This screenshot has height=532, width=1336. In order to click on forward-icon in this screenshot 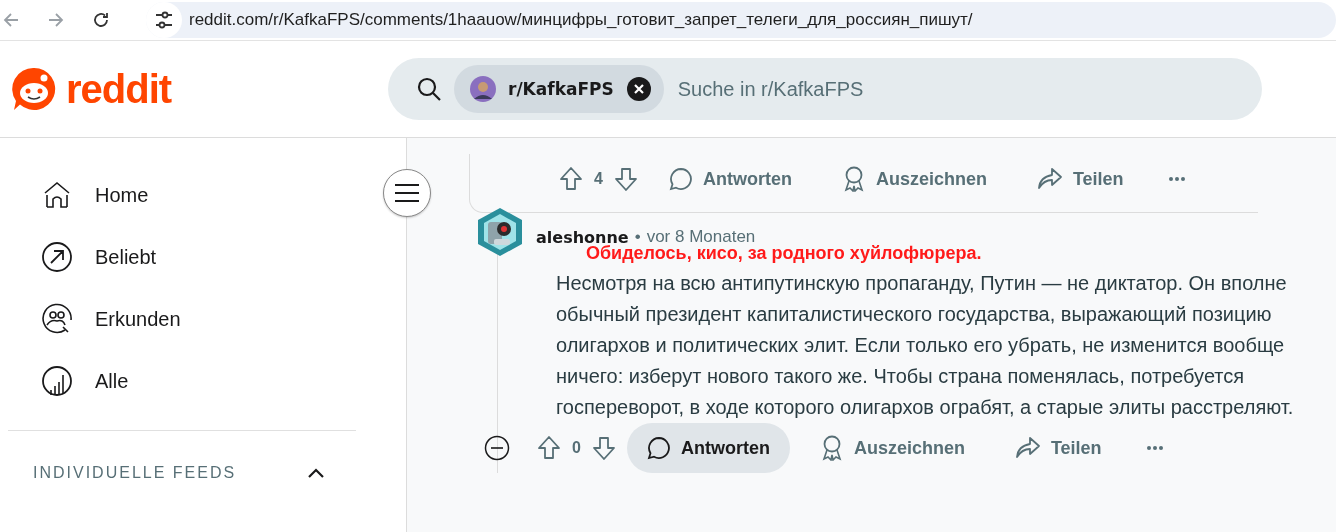, I will do `click(56, 20)`.